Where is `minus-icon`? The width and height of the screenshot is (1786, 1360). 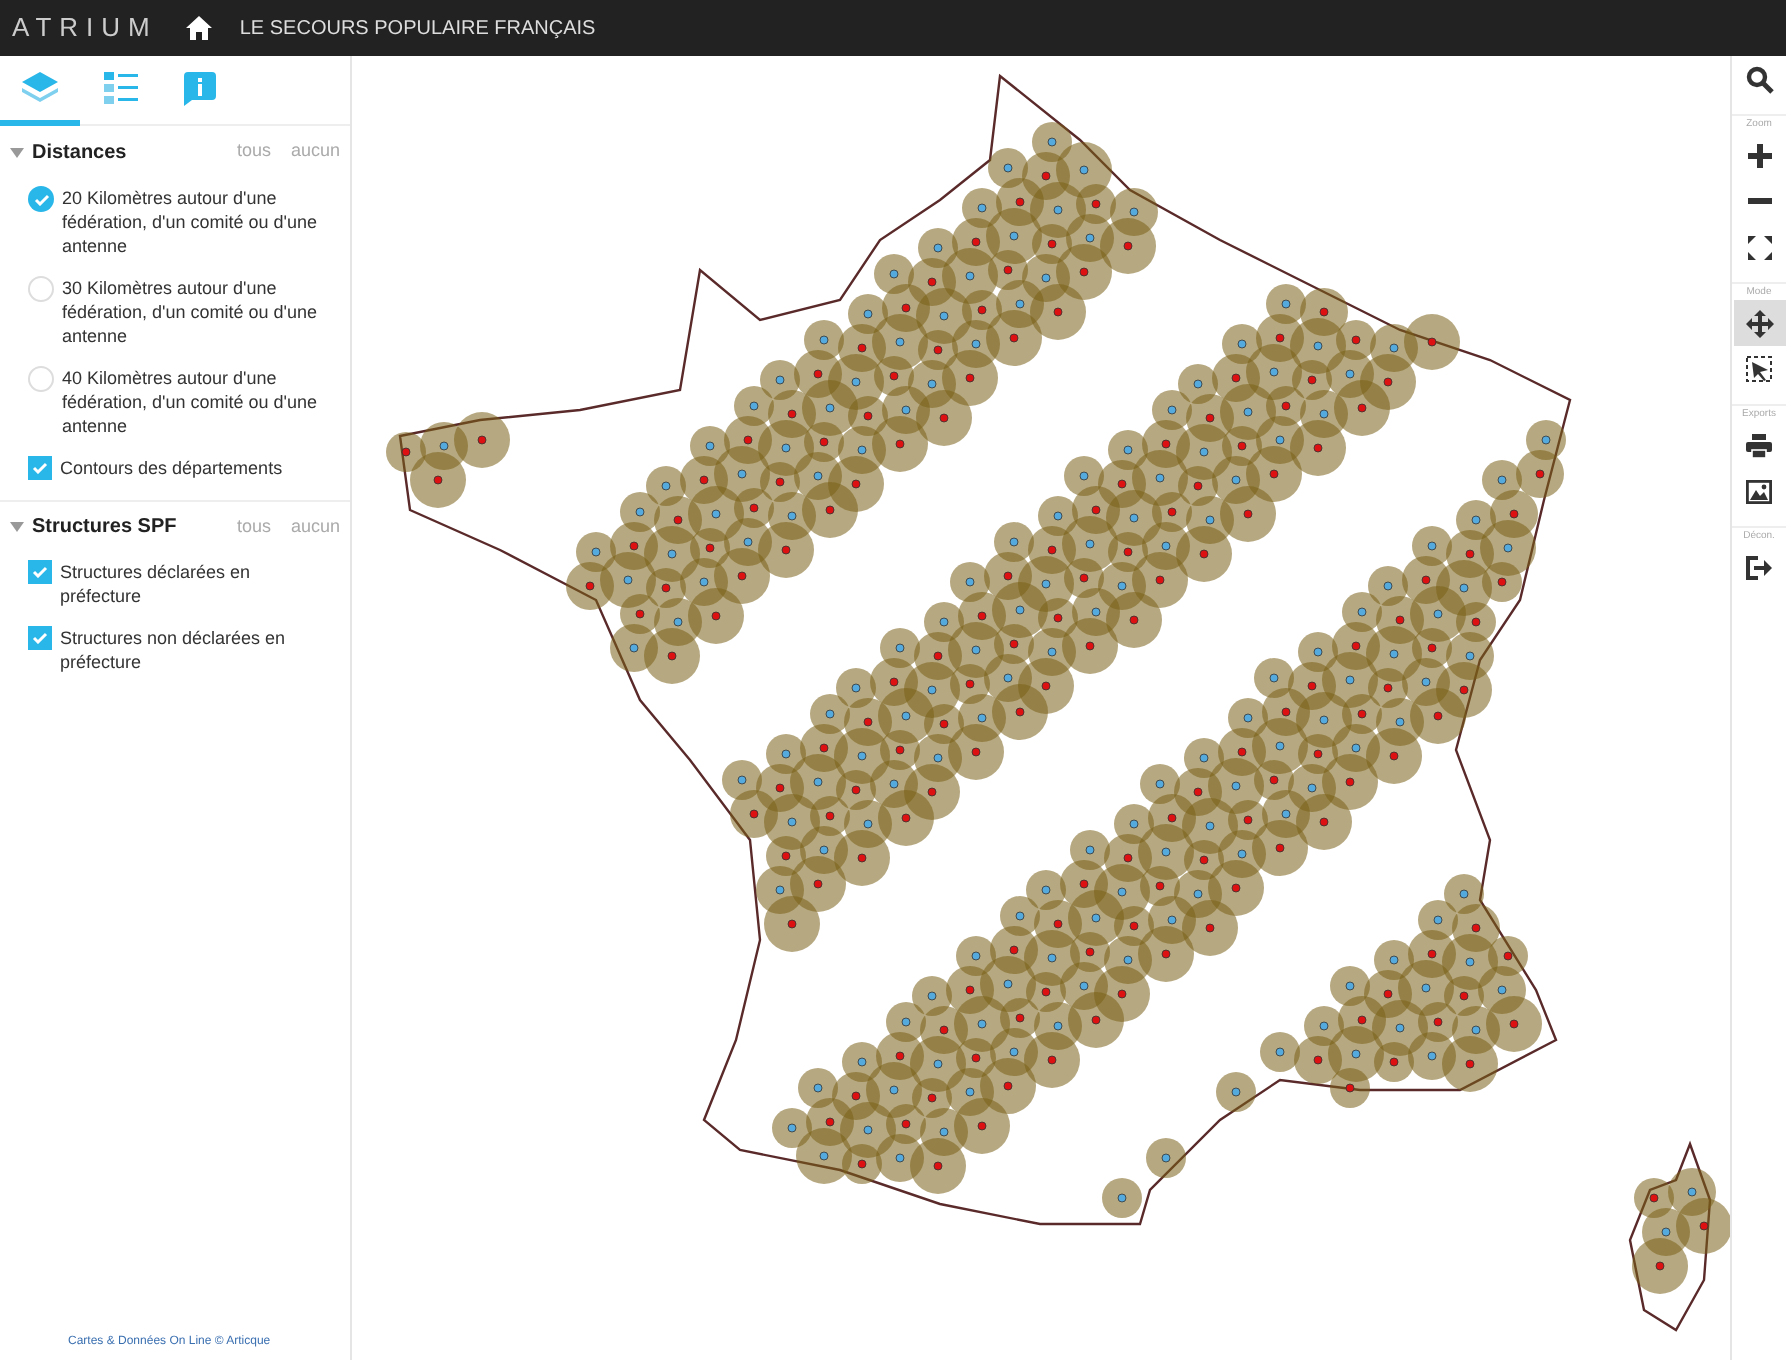
minus-icon is located at coordinates (1759, 201).